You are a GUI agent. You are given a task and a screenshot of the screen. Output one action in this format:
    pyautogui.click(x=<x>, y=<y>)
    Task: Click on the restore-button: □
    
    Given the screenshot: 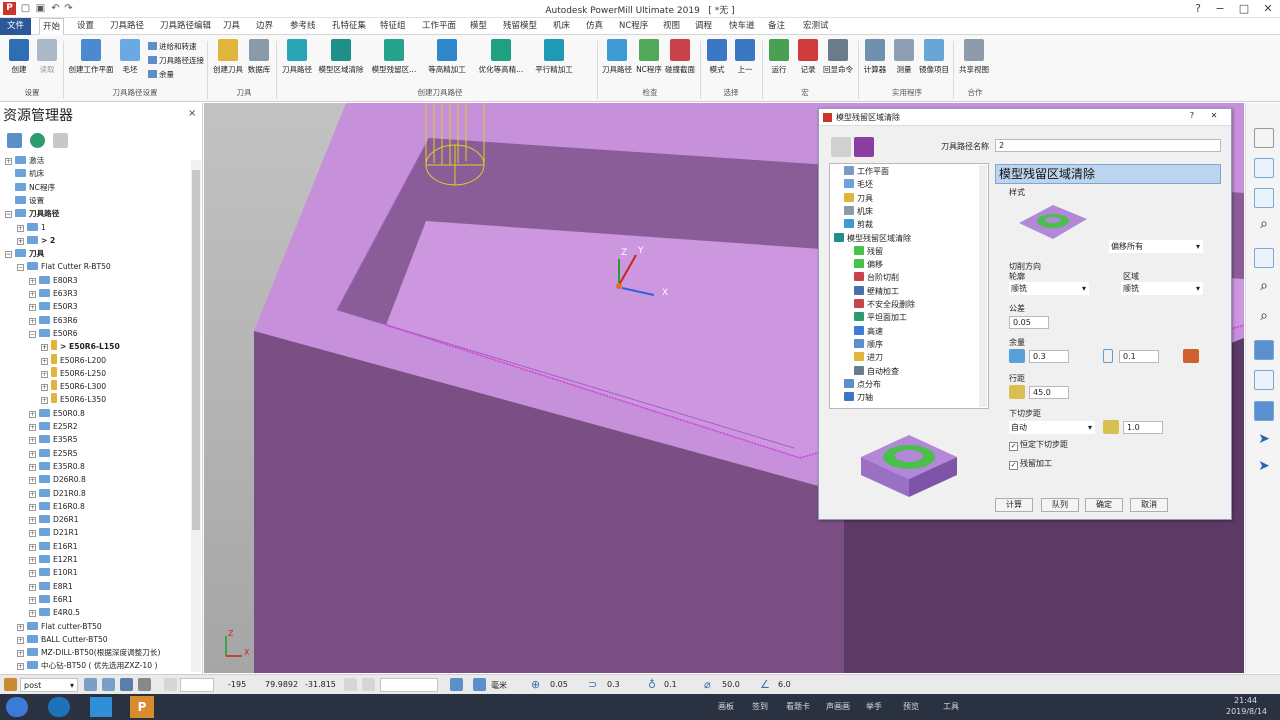 What is the action you would take?
    pyautogui.click(x=1244, y=8)
    